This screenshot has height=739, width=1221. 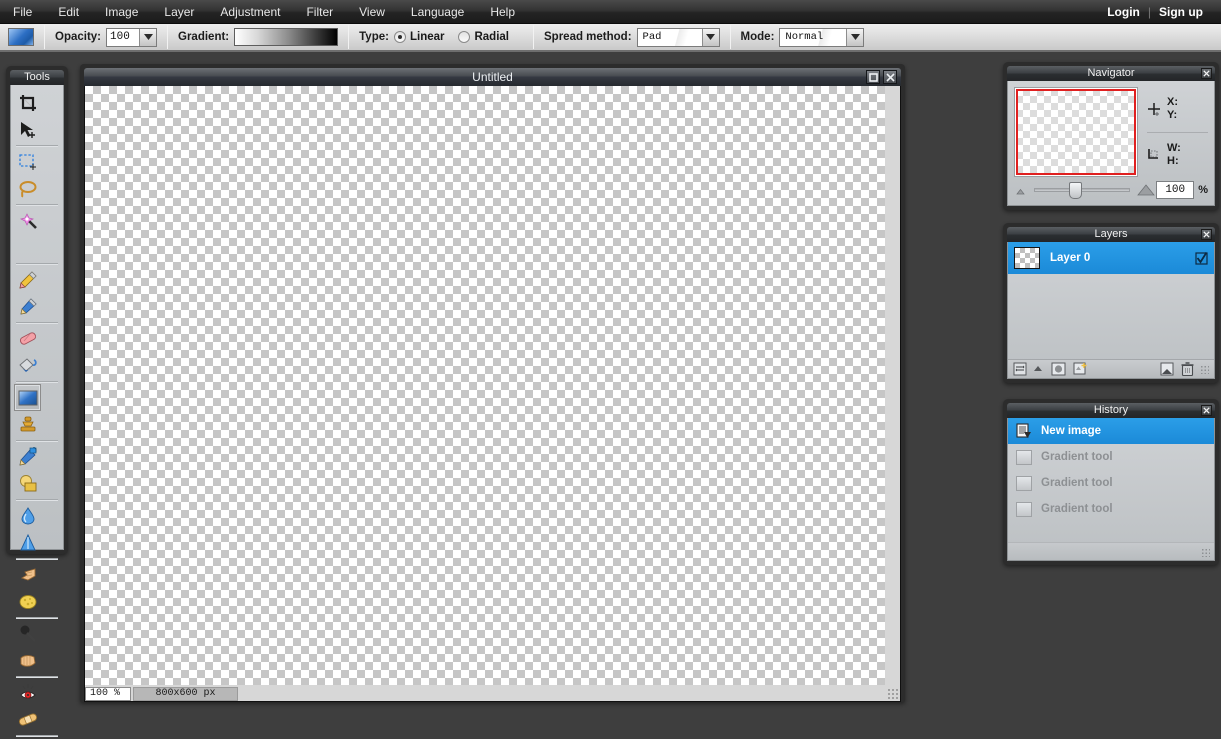 What do you see at coordinates (1206, 410) in the screenshot?
I see `history-close-button` at bounding box center [1206, 410].